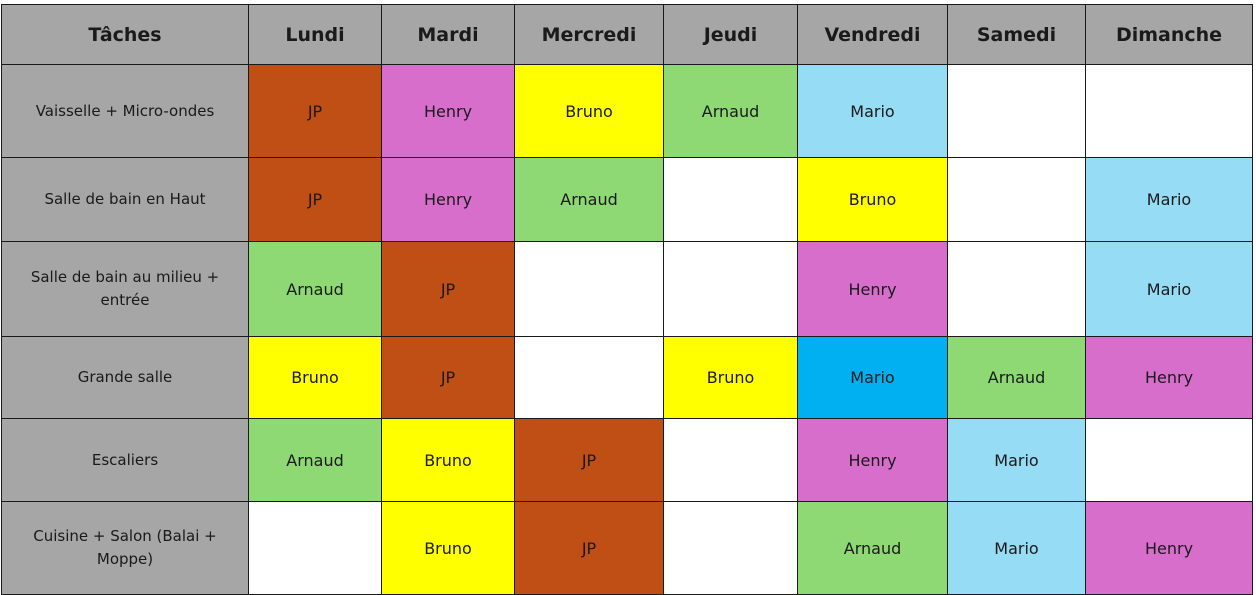 The width and height of the screenshot is (1256, 595). What do you see at coordinates (125, 199) in the screenshot?
I see `task-cell: Salle de bain en Haut` at bounding box center [125, 199].